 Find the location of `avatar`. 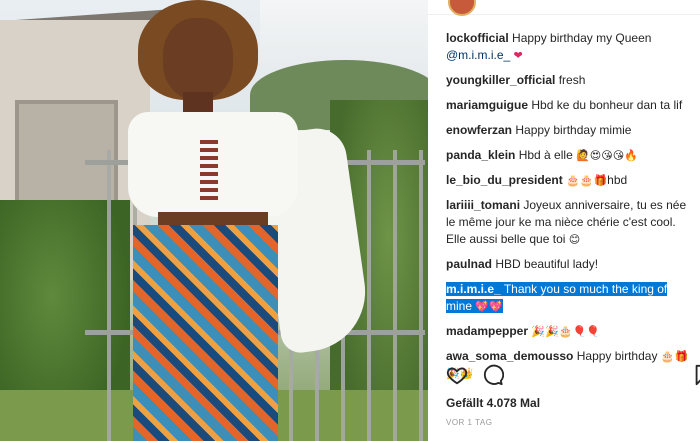

avatar is located at coordinates (462, 8).